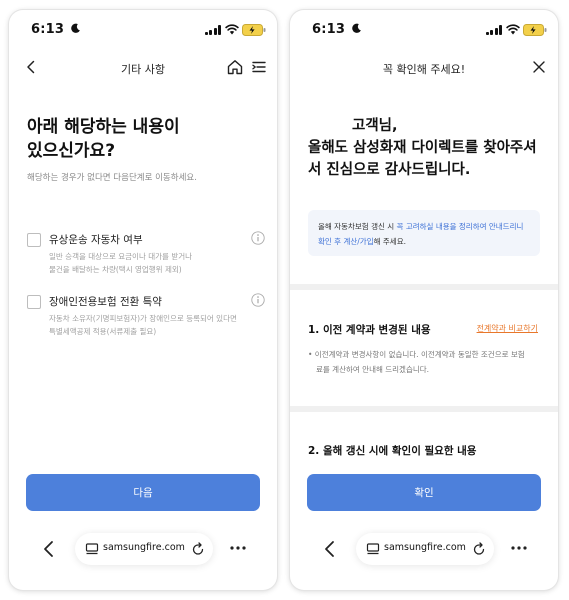 The width and height of the screenshot is (569, 600). I want to click on main-heading-line2: 있으신가요?, so click(71, 151).